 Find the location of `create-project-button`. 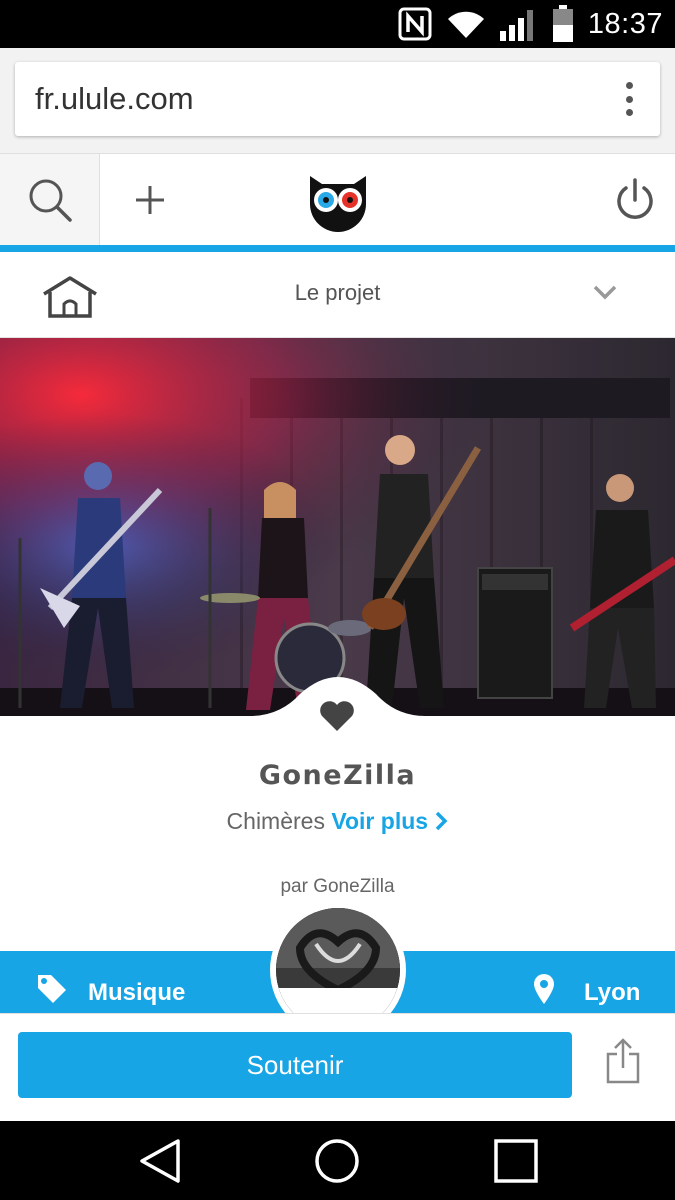

create-project-button is located at coordinates (150, 200).